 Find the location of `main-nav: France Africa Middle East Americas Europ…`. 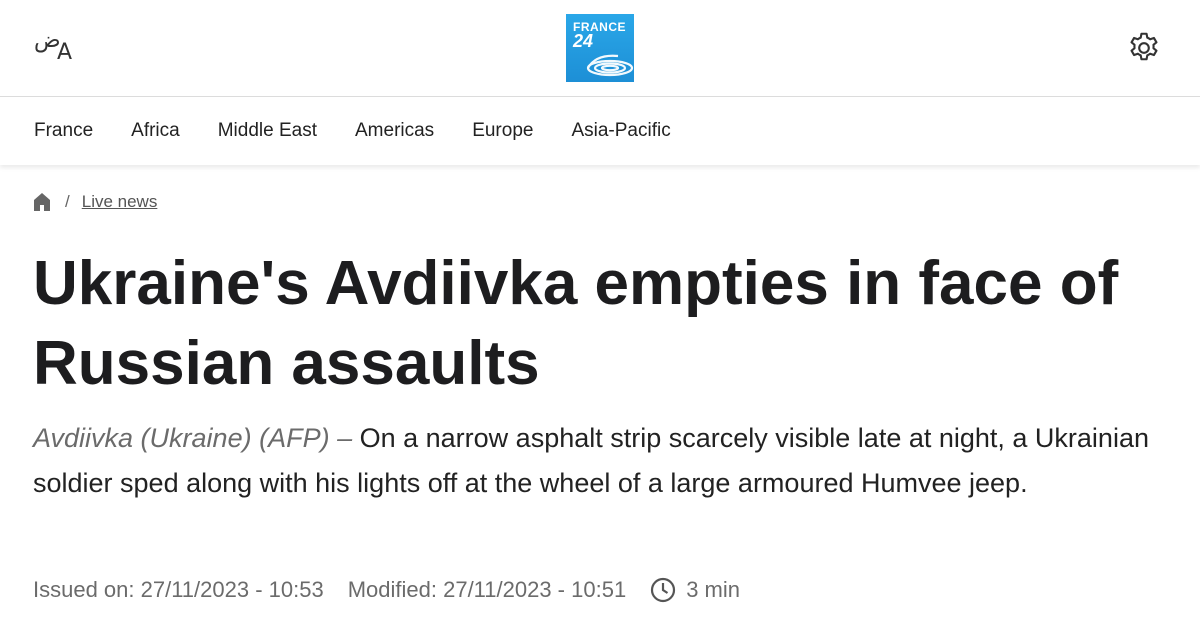

main-nav: France Africa Middle East Americas Europ… is located at coordinates (600, 131).